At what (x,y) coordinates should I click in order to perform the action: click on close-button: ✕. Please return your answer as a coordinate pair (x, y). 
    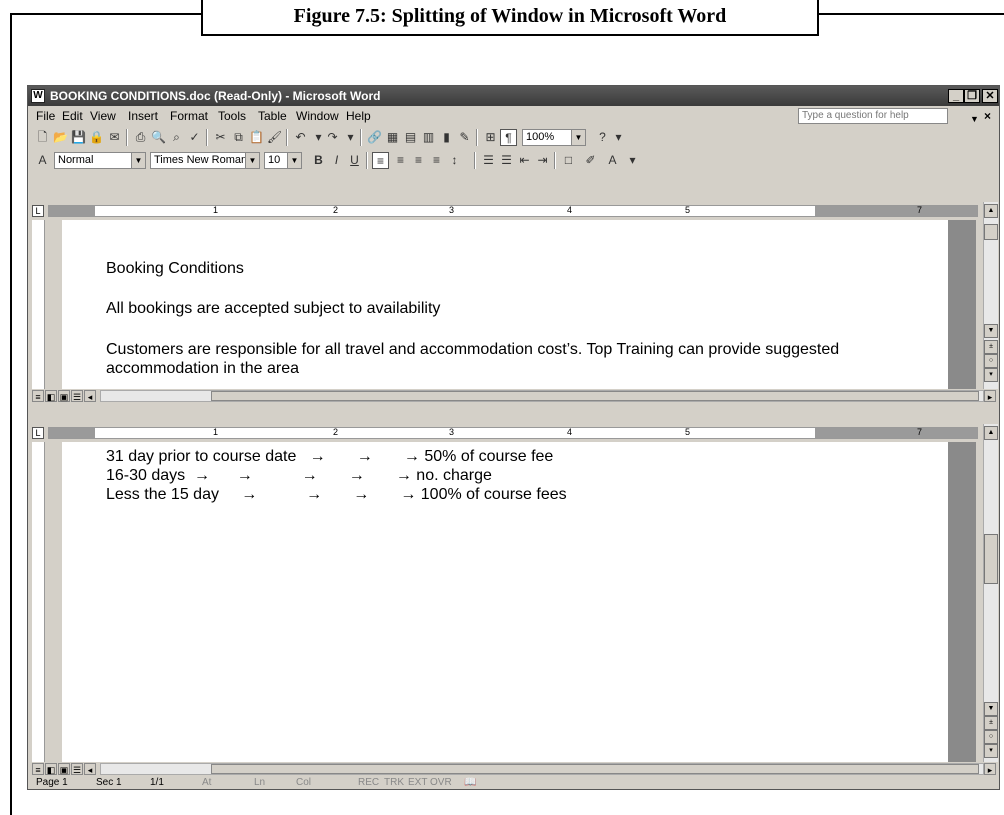
    Looking at the image, I should click on (990, 96).